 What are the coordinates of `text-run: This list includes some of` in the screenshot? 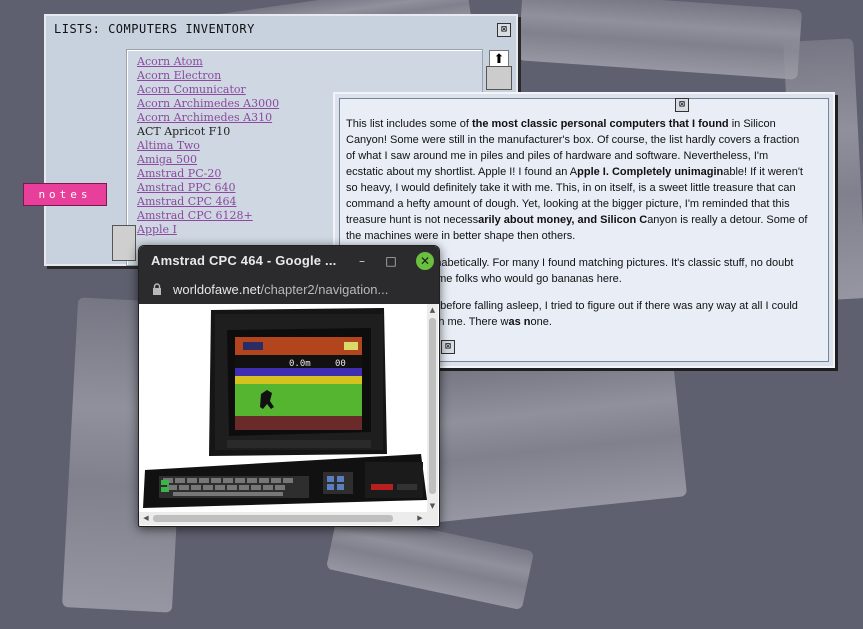 It's located at (409, 124).